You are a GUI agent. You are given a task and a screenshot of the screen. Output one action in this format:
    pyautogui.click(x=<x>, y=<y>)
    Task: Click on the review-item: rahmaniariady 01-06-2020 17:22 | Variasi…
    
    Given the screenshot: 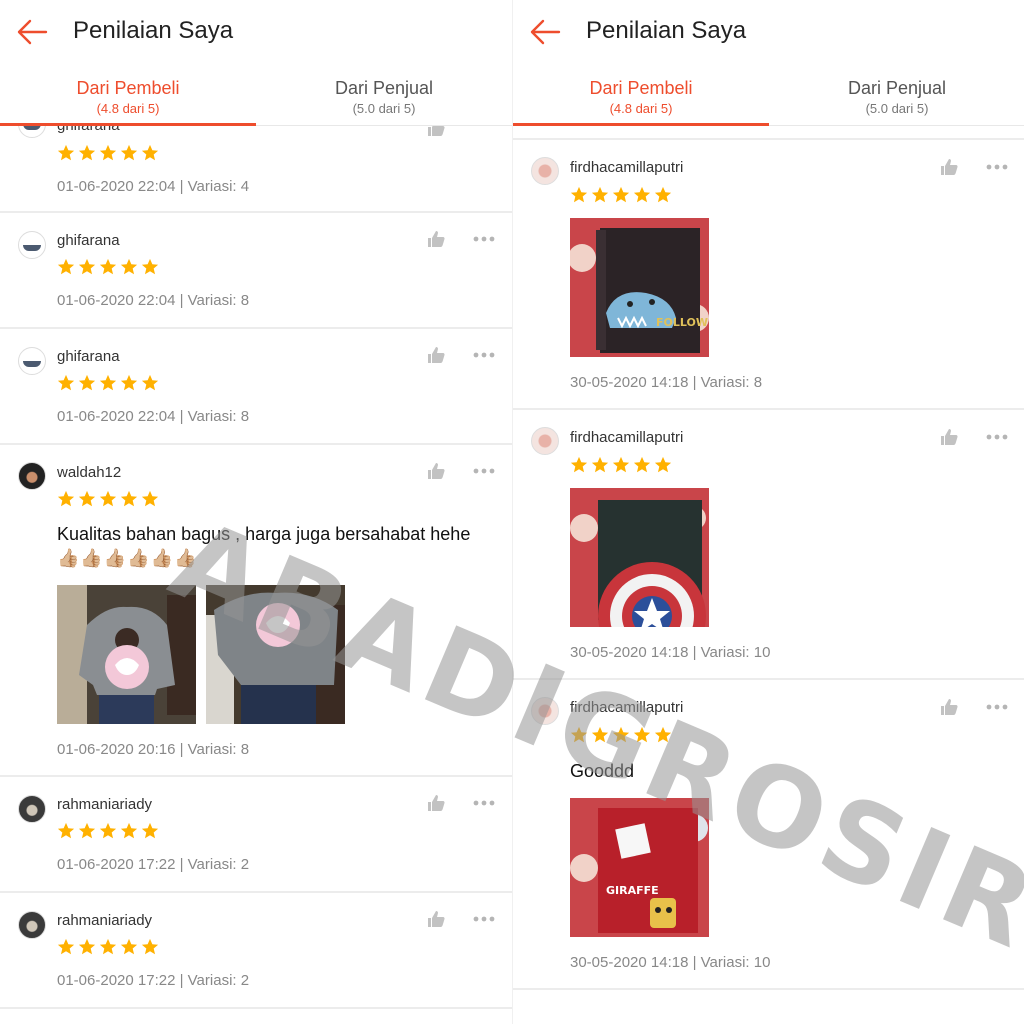 What is the action you would take?
    pyautogui.click(x=256, y=951)
    